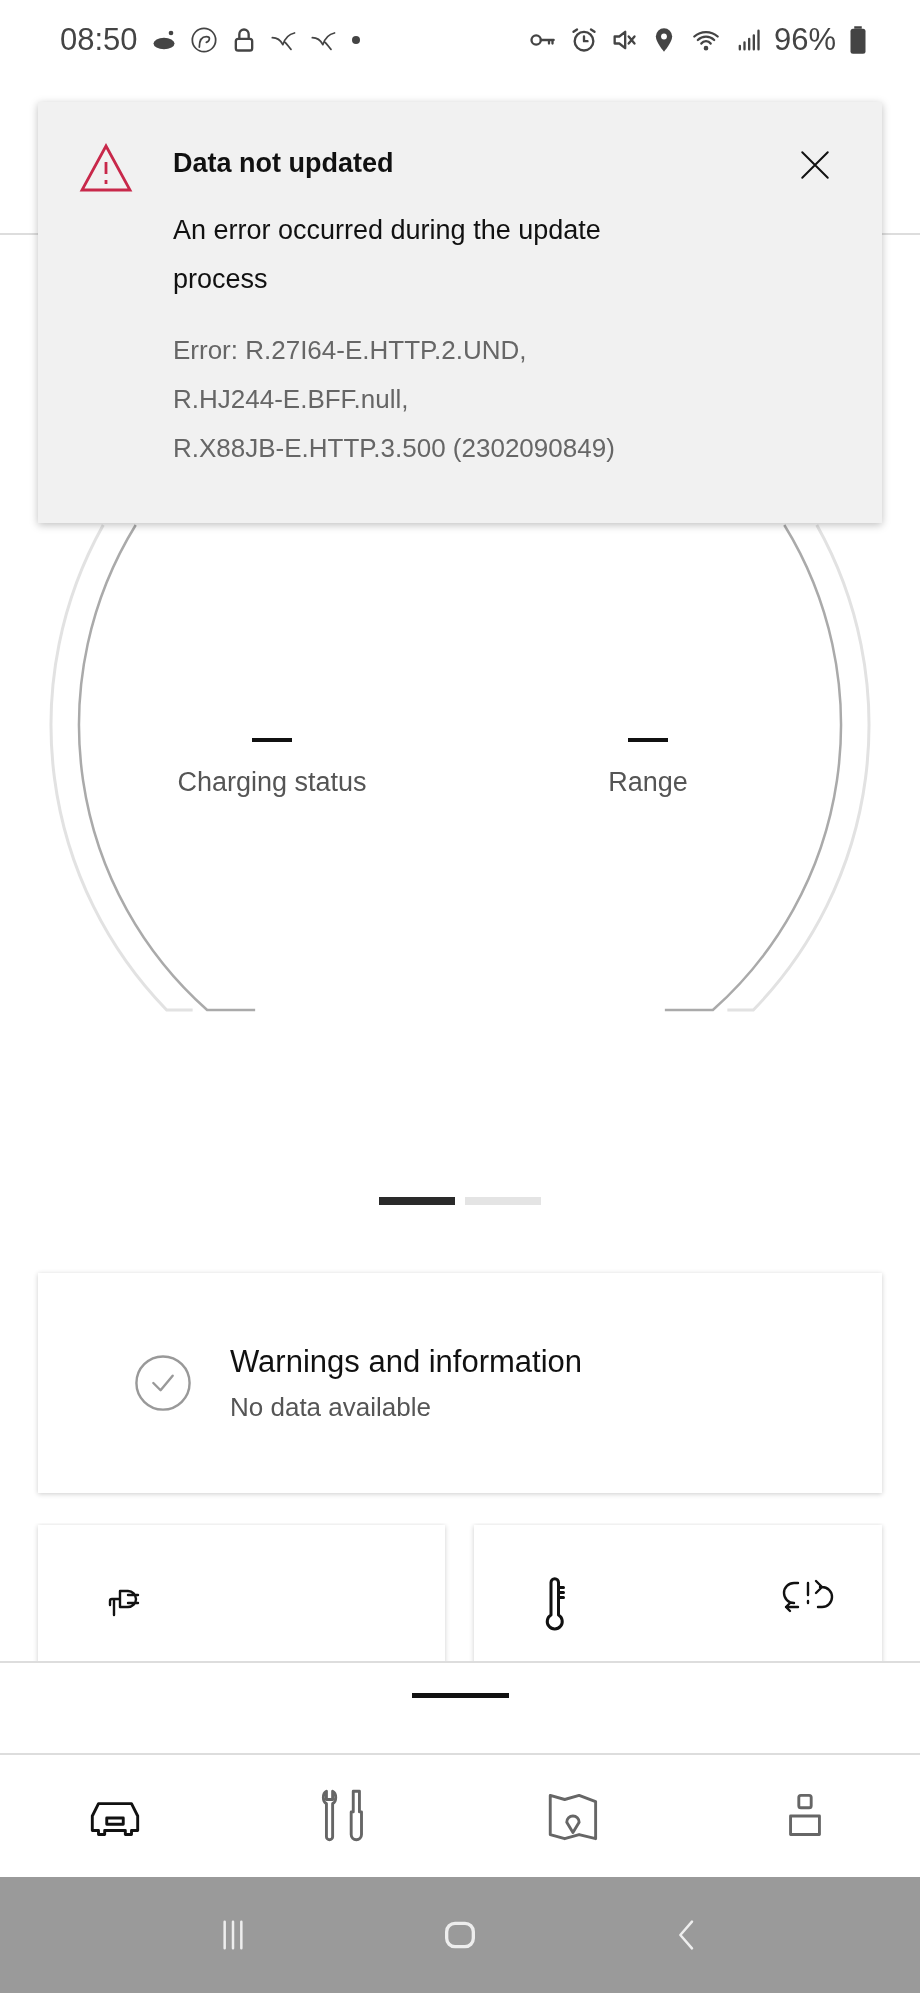 The height and width of the screenshot is (1993, 920). What do you see at coordinates (858, 40) in the screenshot?
I see `battery-icon` at bounding box center [858, 40].